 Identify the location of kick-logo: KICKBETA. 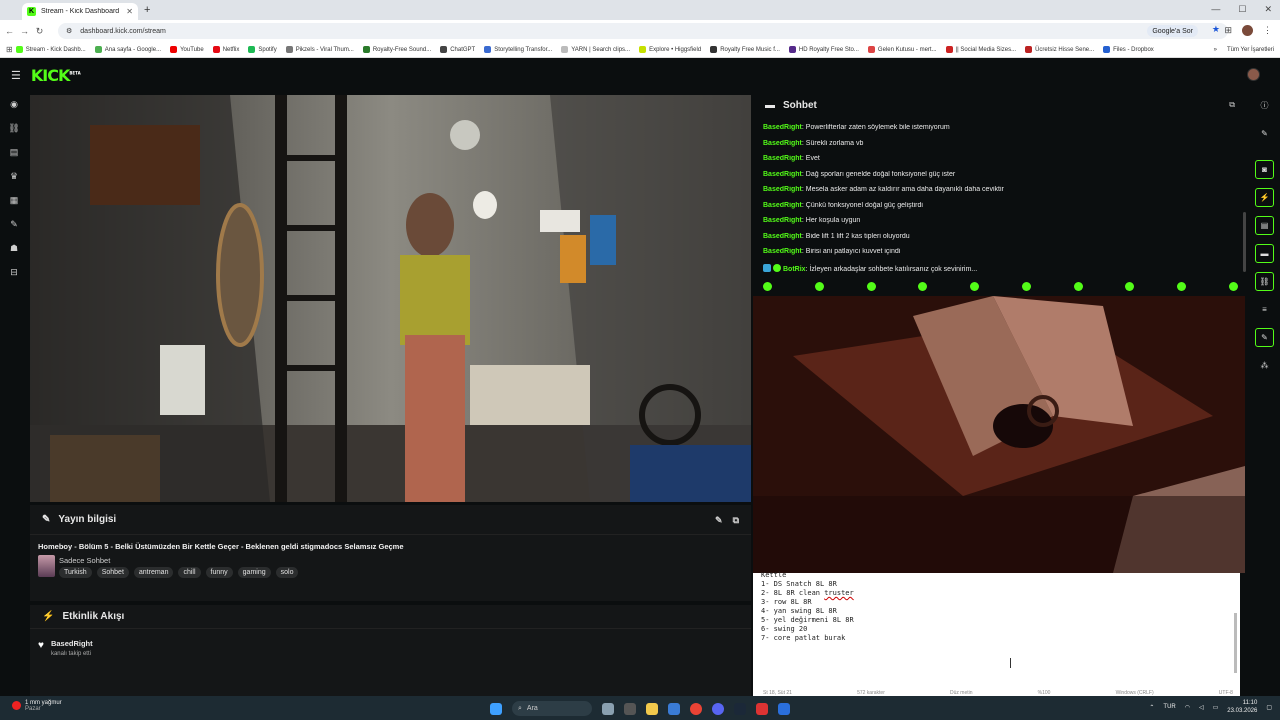
(56, 75).